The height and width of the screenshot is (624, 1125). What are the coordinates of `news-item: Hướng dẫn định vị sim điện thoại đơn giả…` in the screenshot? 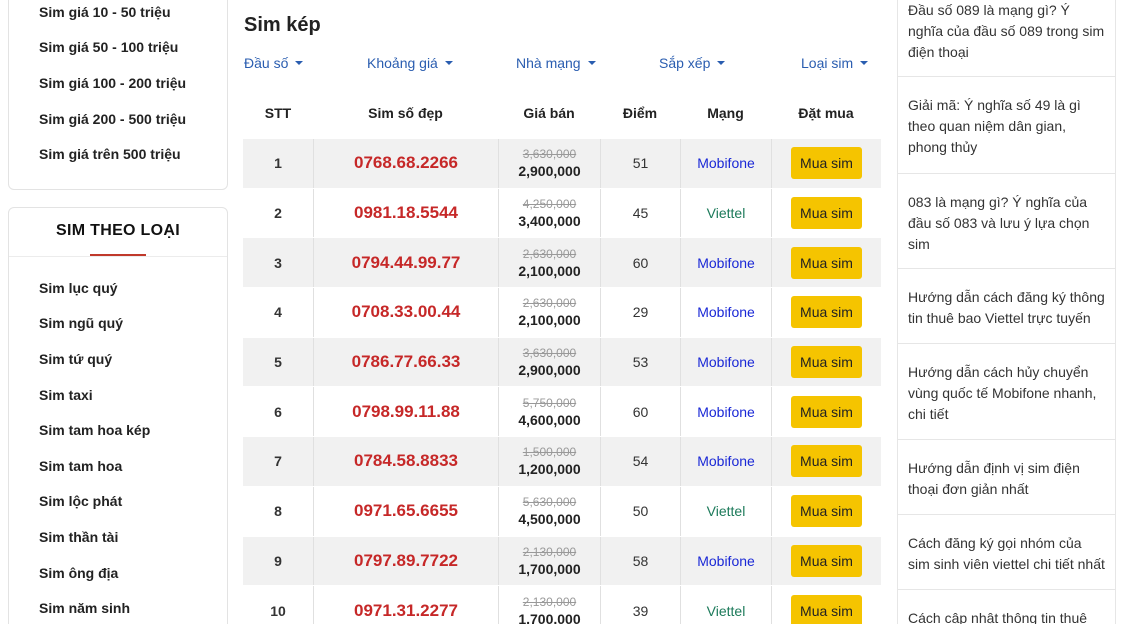 It's located at (1006, 477).